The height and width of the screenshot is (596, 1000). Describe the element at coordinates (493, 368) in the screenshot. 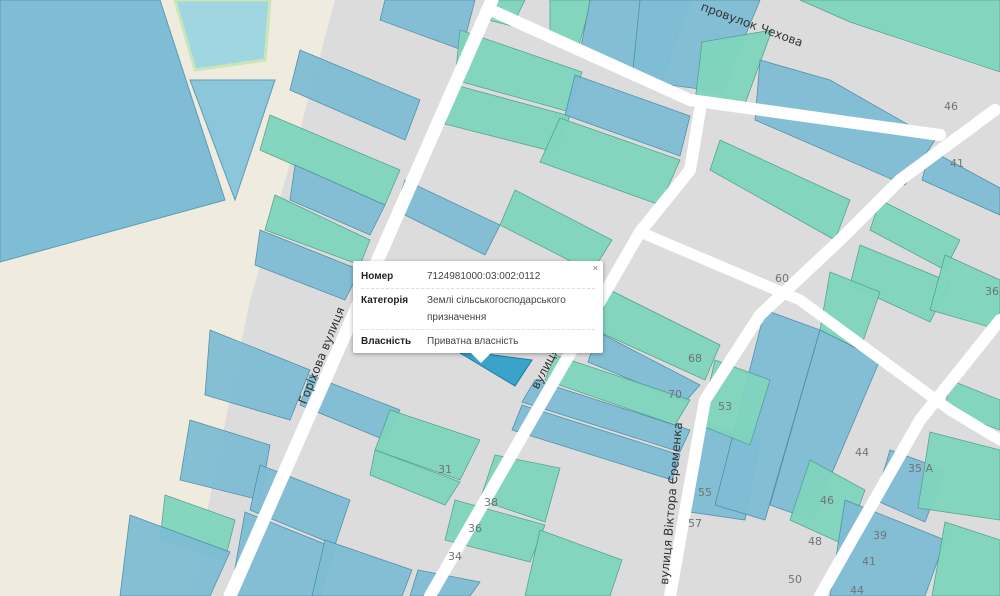

I see `selected-parcel` at that location.